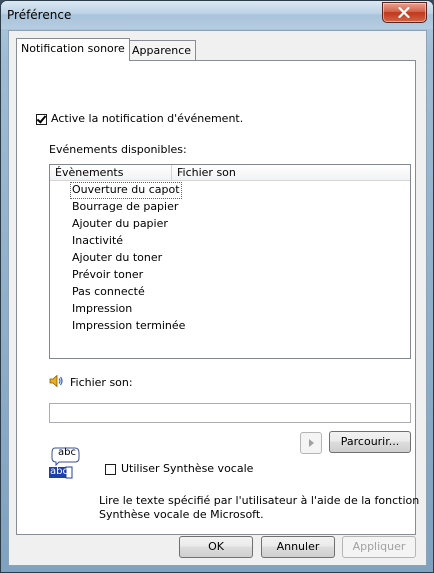  Describe the element at coordinates (118, 149) in the screenshot. I see `events-label: Evénements disponibles:` at that location.